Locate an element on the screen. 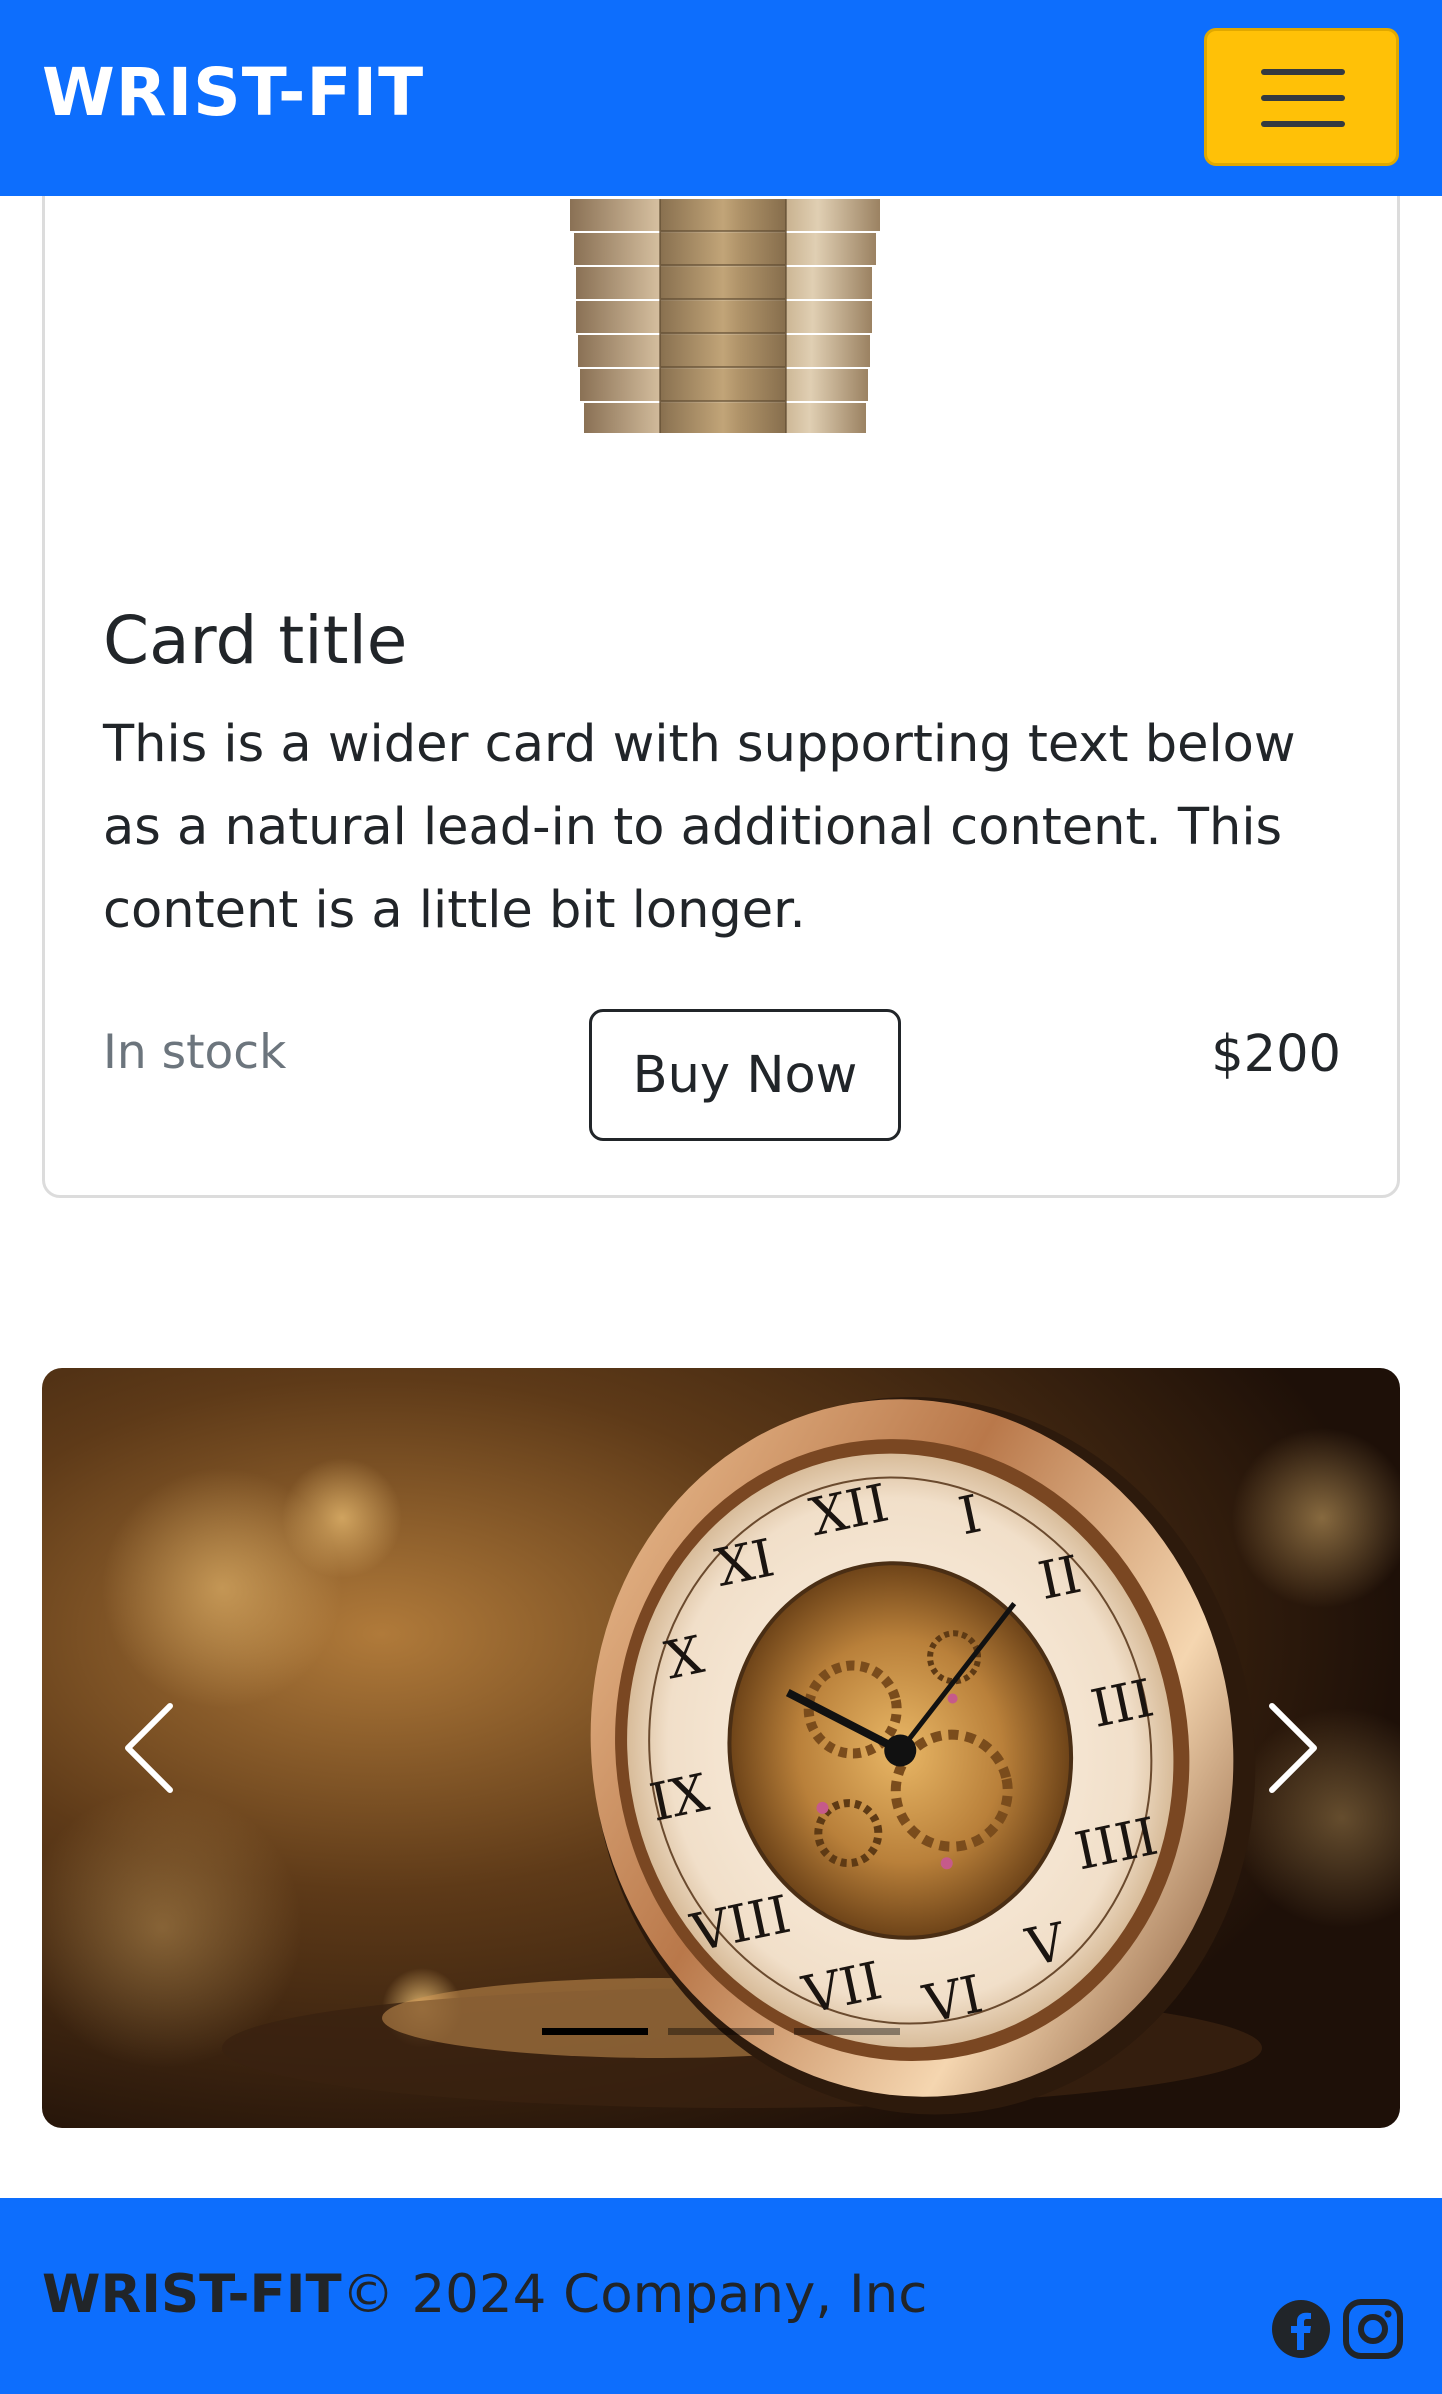  svg-text: III is located at coordinates (1122, 1705).